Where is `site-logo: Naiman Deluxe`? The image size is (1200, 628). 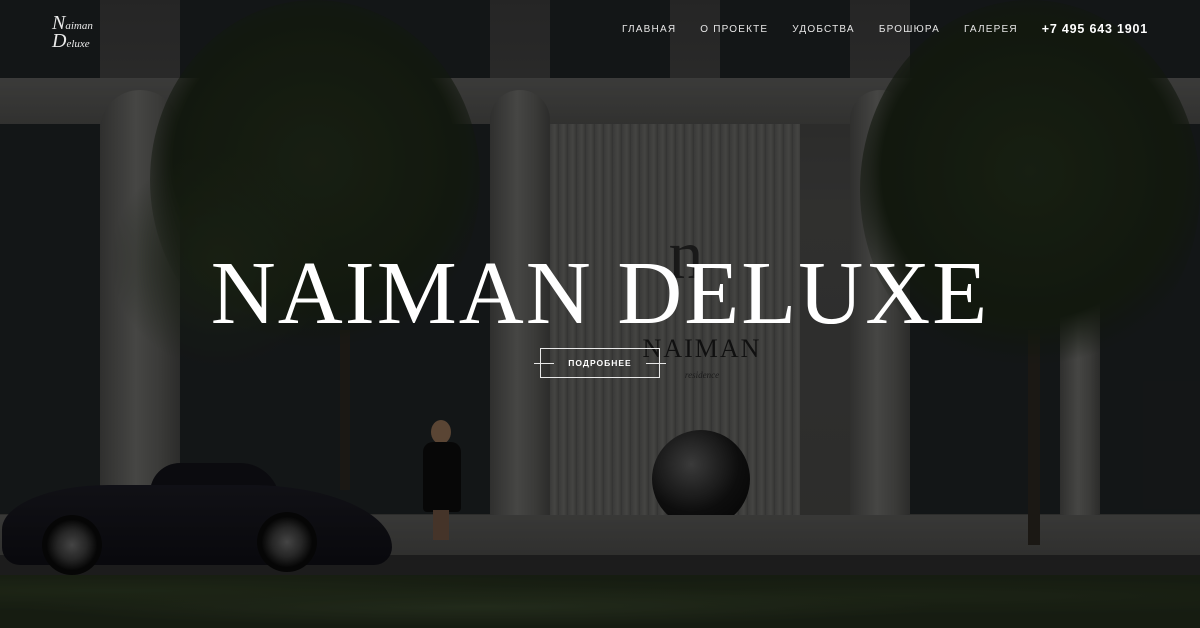
site-logo: Naiman Deluxe is located at coordinates (82, 32).